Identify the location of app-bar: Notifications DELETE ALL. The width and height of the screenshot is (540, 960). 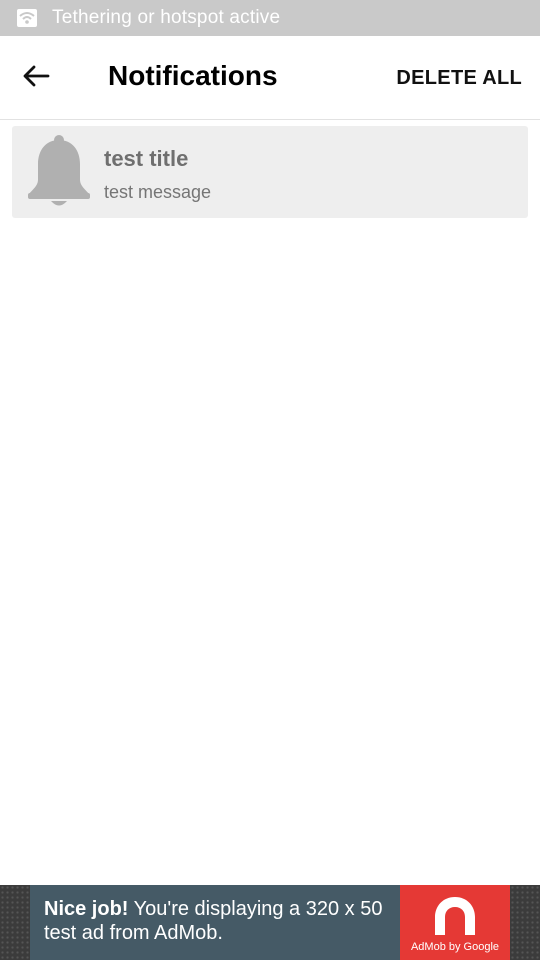
(270, 78).